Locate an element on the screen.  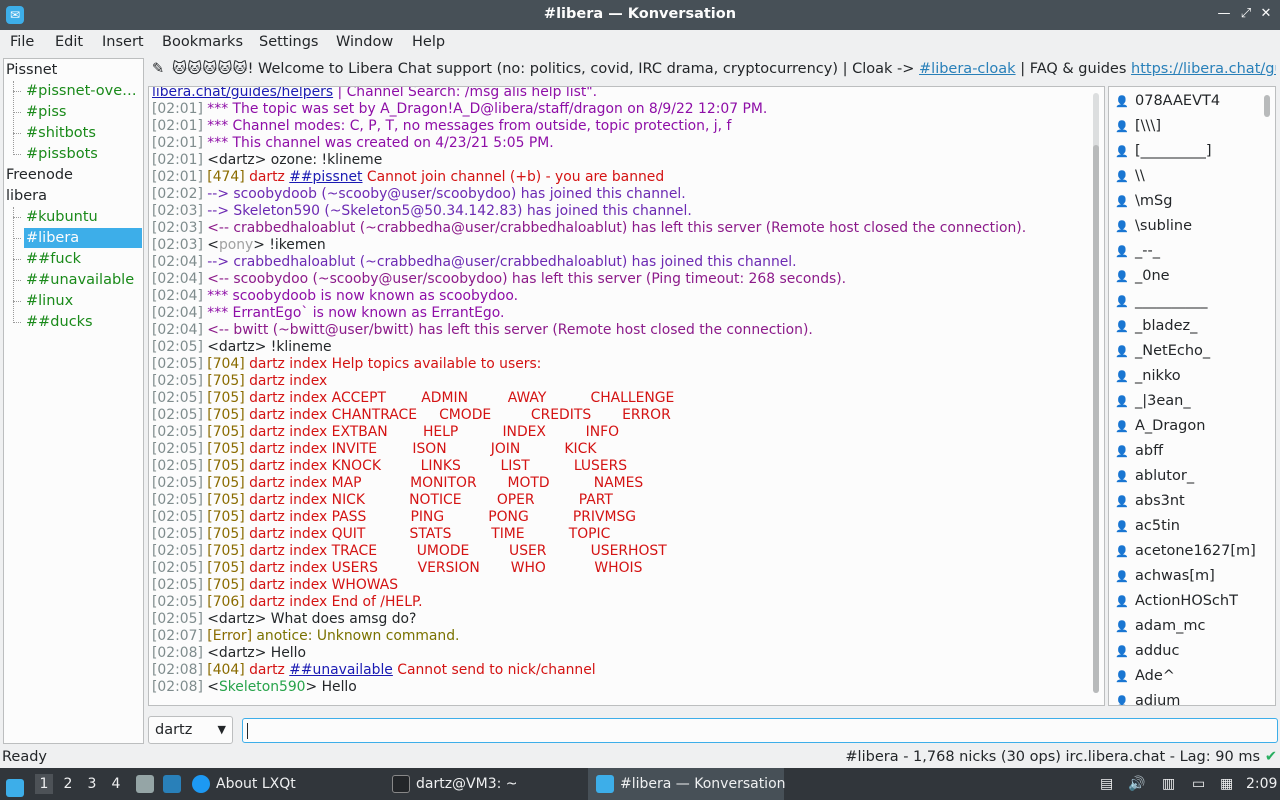
menu-file: File is located at coordinates (22, 42).